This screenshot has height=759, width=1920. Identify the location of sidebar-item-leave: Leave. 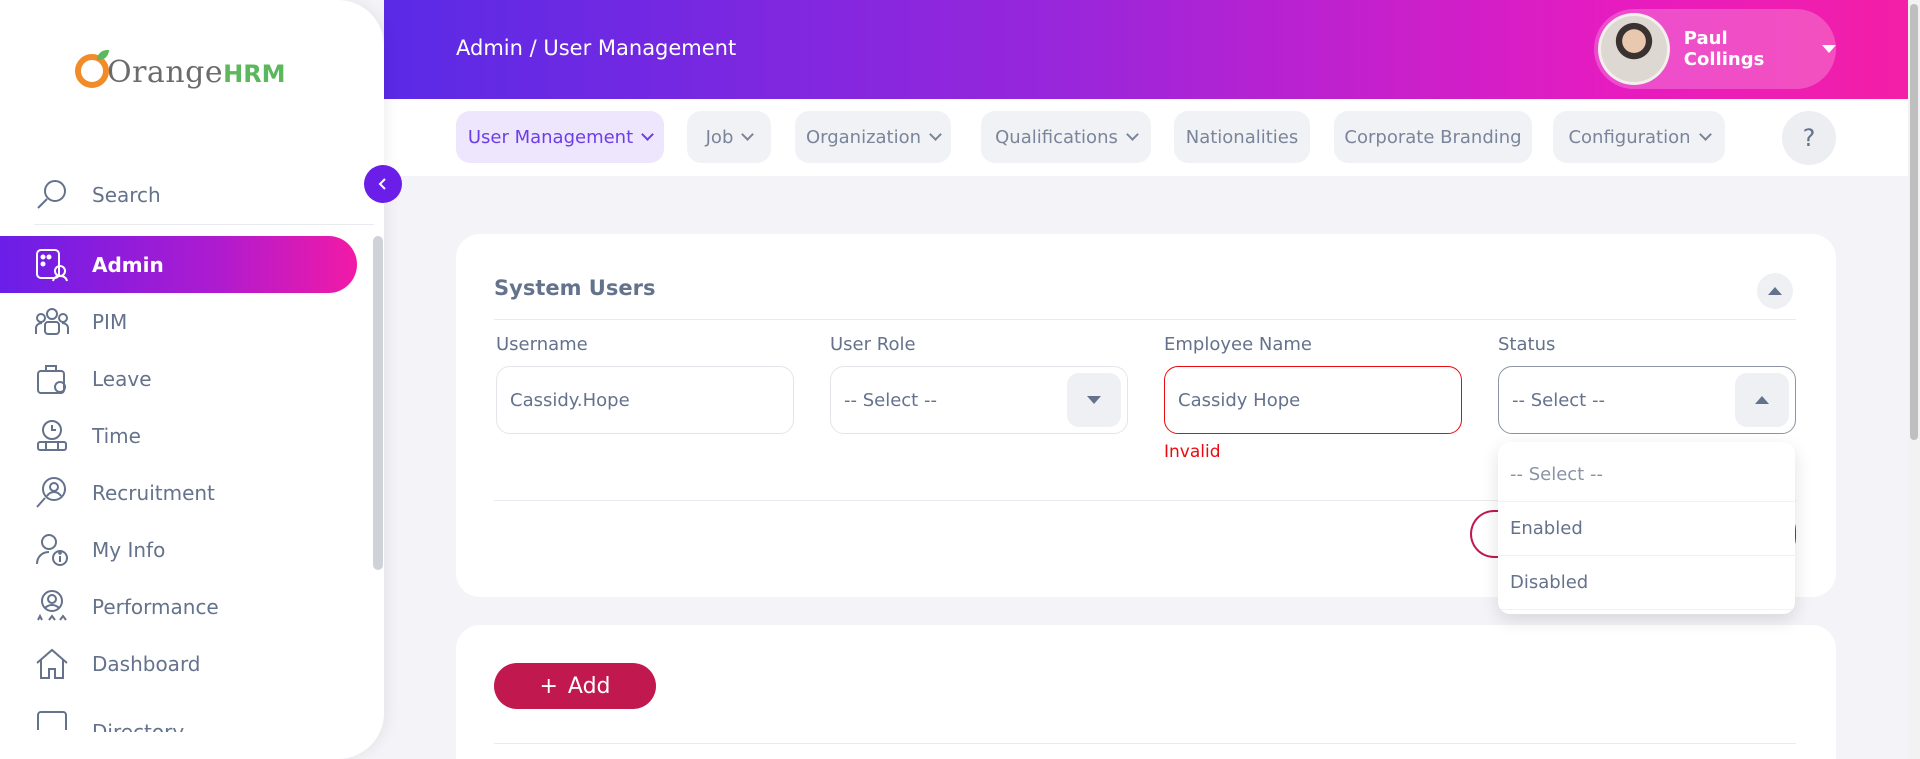
(186, 378).